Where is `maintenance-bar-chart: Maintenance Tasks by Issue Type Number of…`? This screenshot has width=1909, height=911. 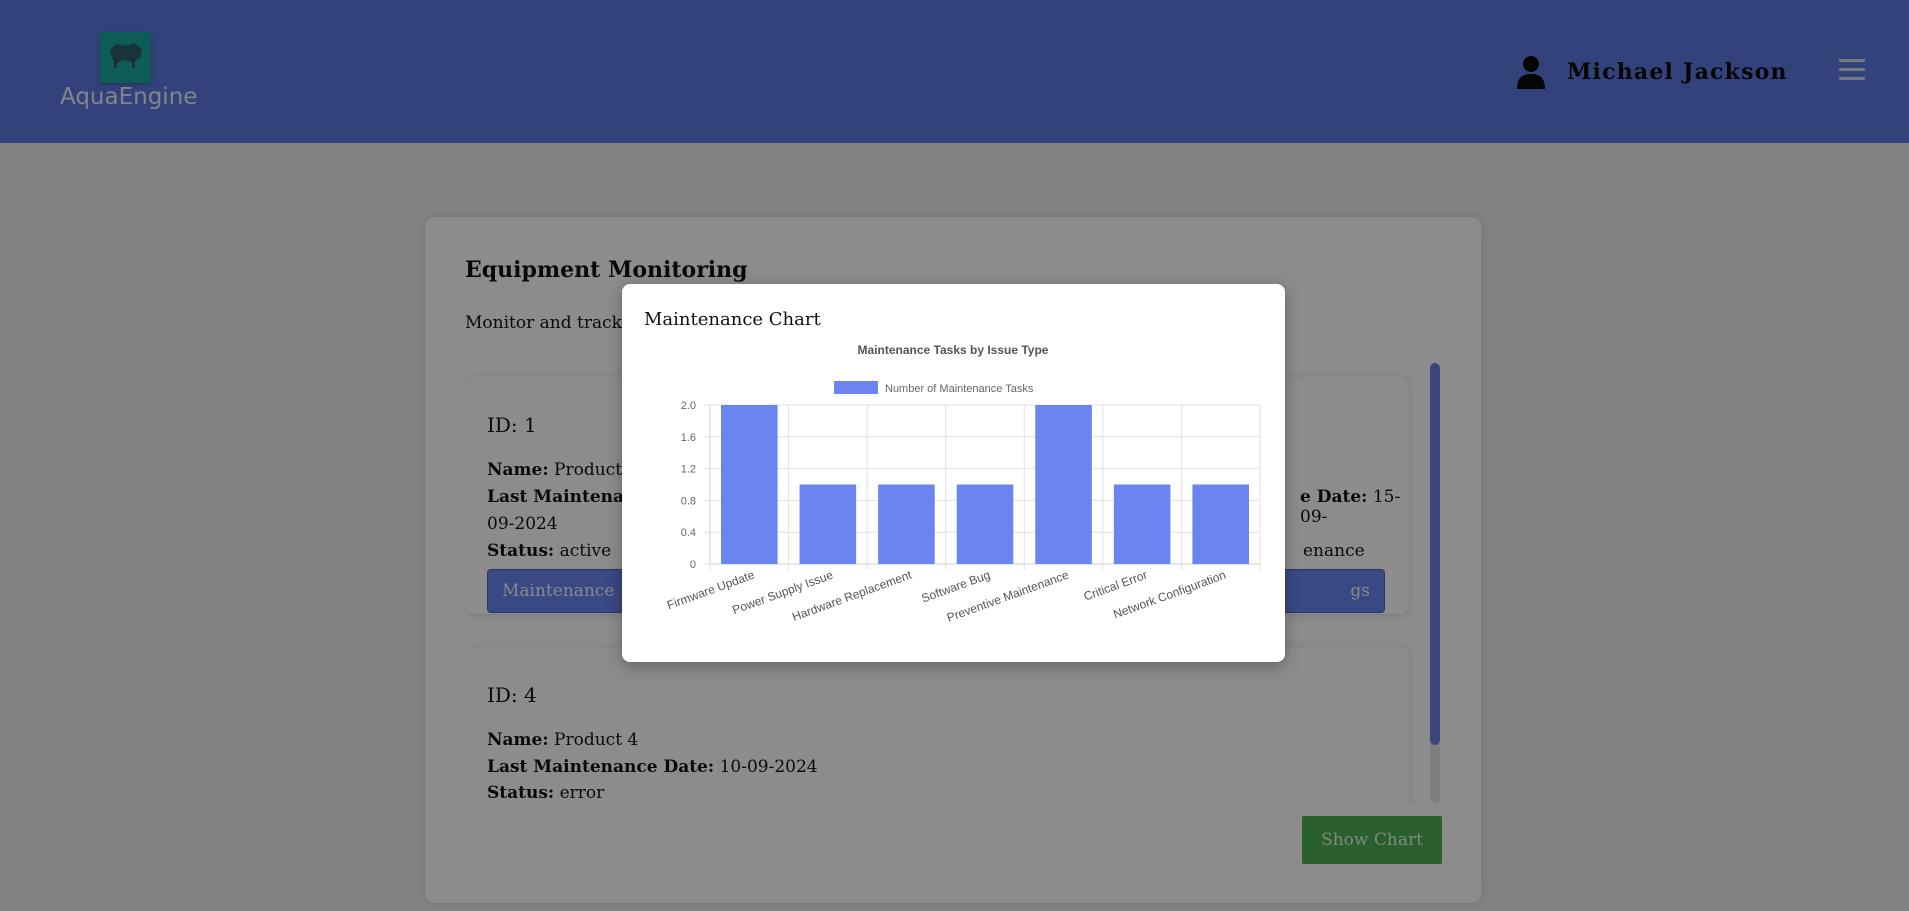 maintenance-bar-chart: Maintenance Tasks by Issue Type Number of… is located at coordinates (963, 484).